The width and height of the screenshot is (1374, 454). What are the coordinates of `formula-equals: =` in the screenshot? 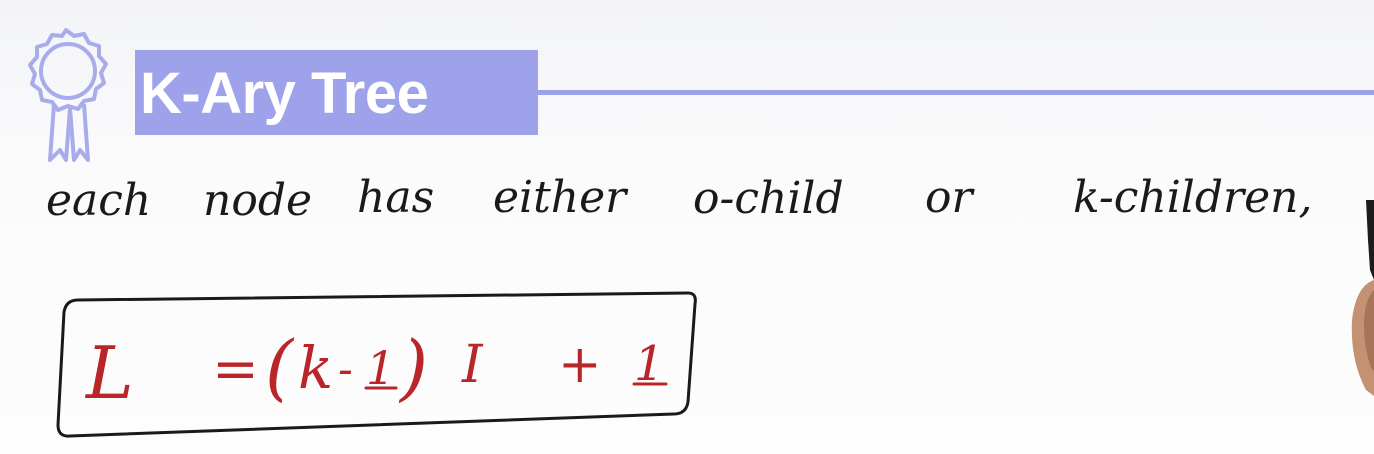 It's located at (235, 369).